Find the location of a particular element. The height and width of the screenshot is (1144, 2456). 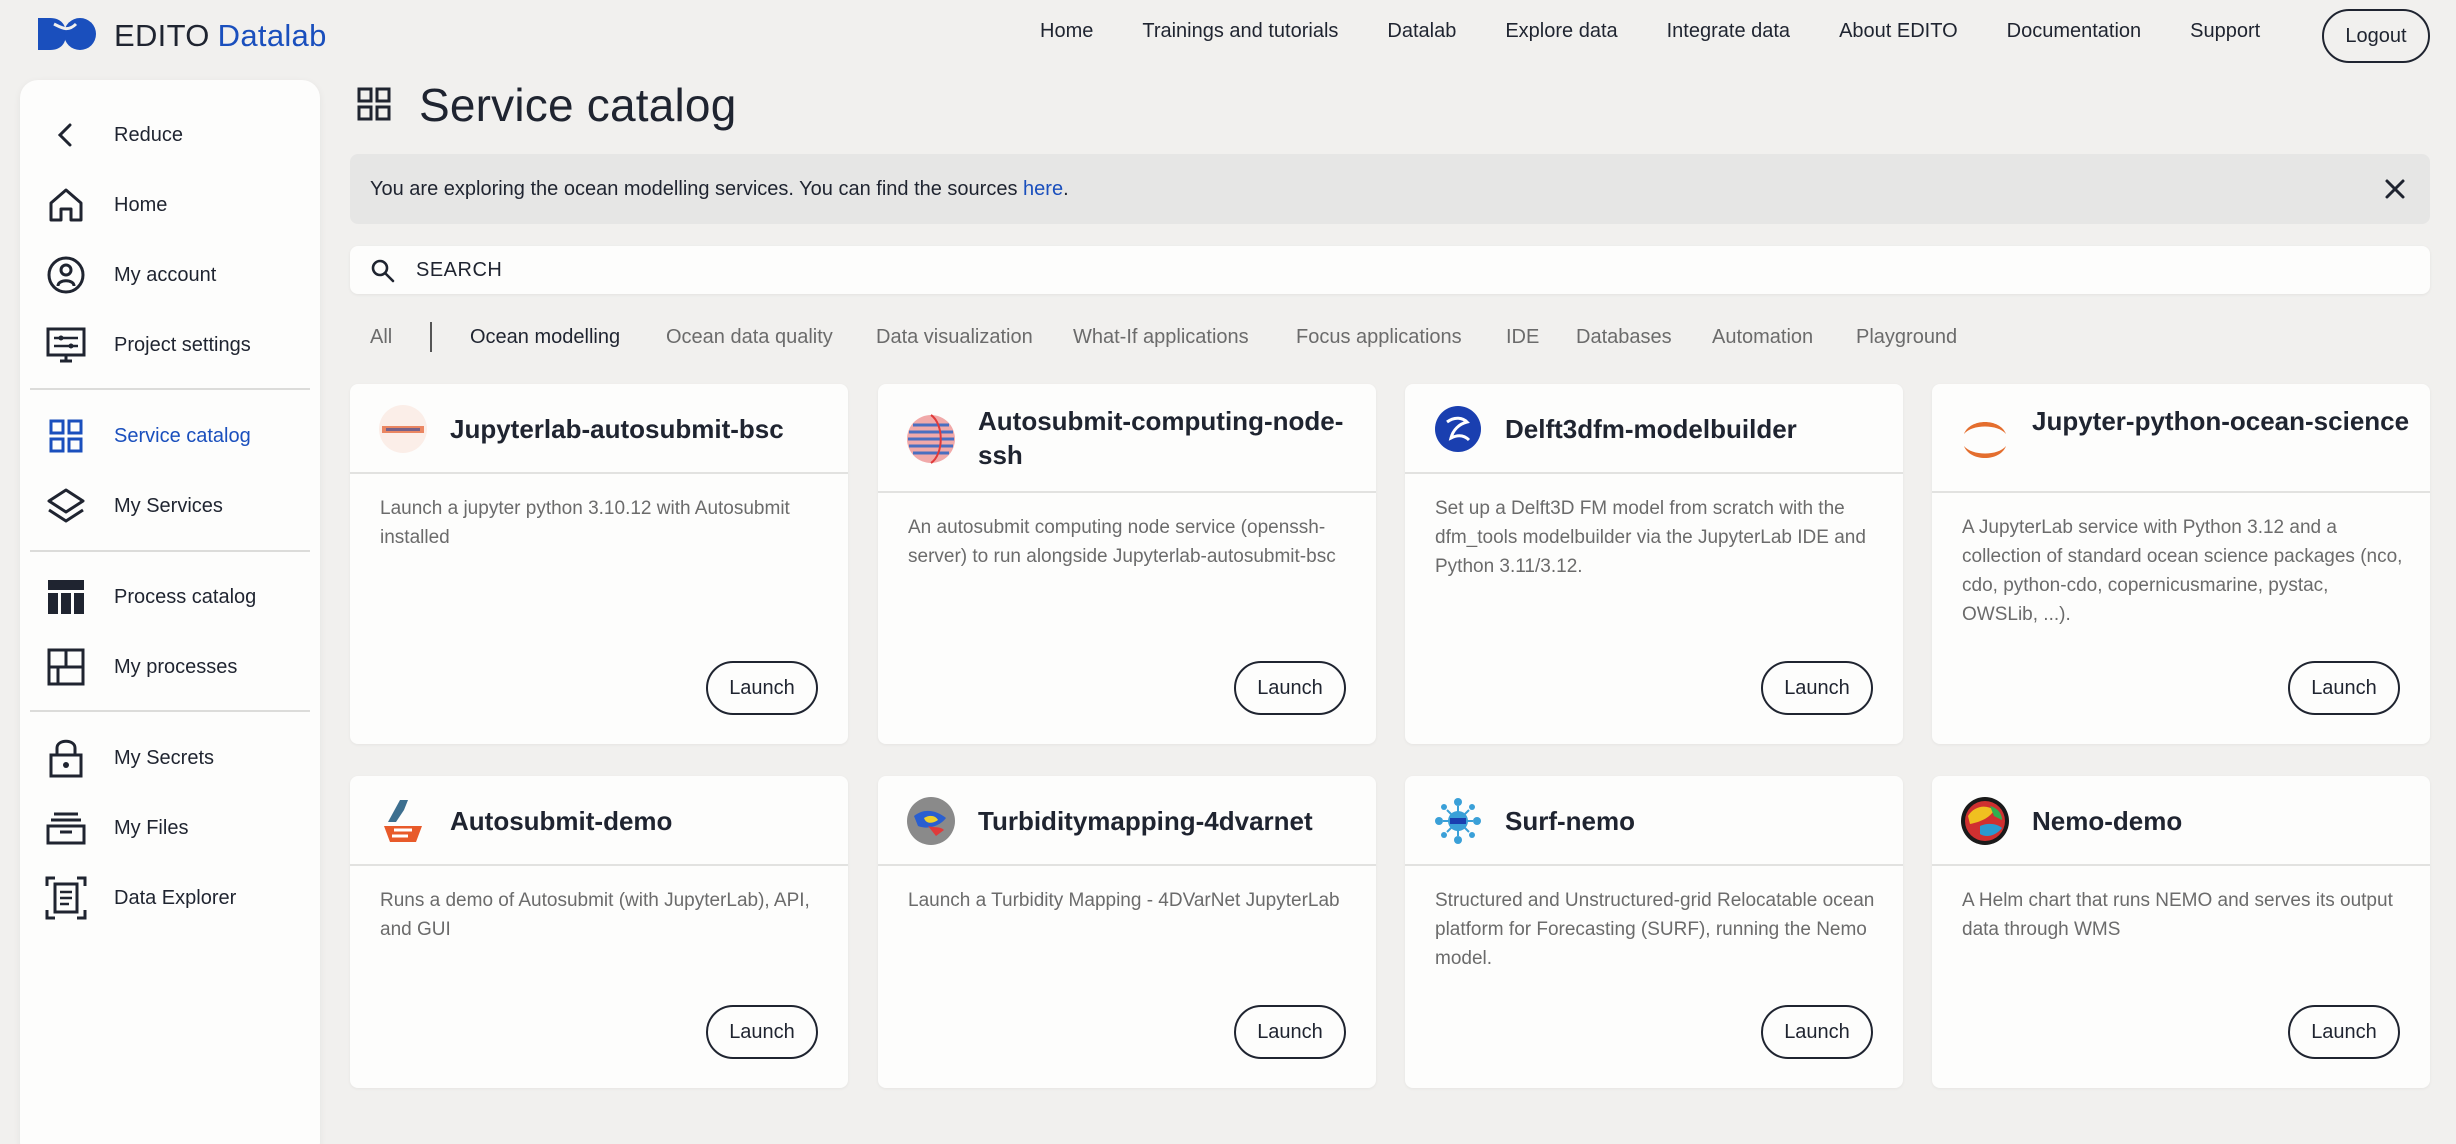

nav-trainings: Trainings and tutorials is located at coordinates (1240, 31).